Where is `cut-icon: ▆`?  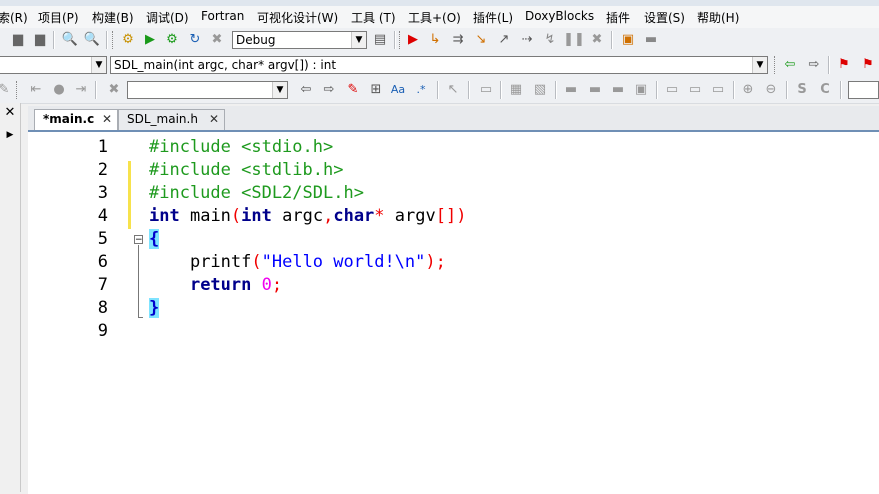 cut-icon: ▆ is located at coordinates (18, 40).